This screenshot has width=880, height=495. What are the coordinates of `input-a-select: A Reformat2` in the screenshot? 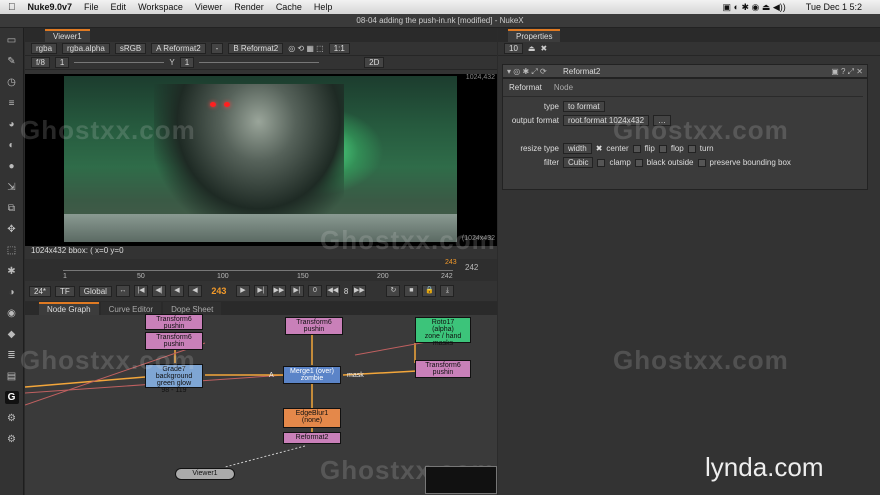 It's located at (178, 48).